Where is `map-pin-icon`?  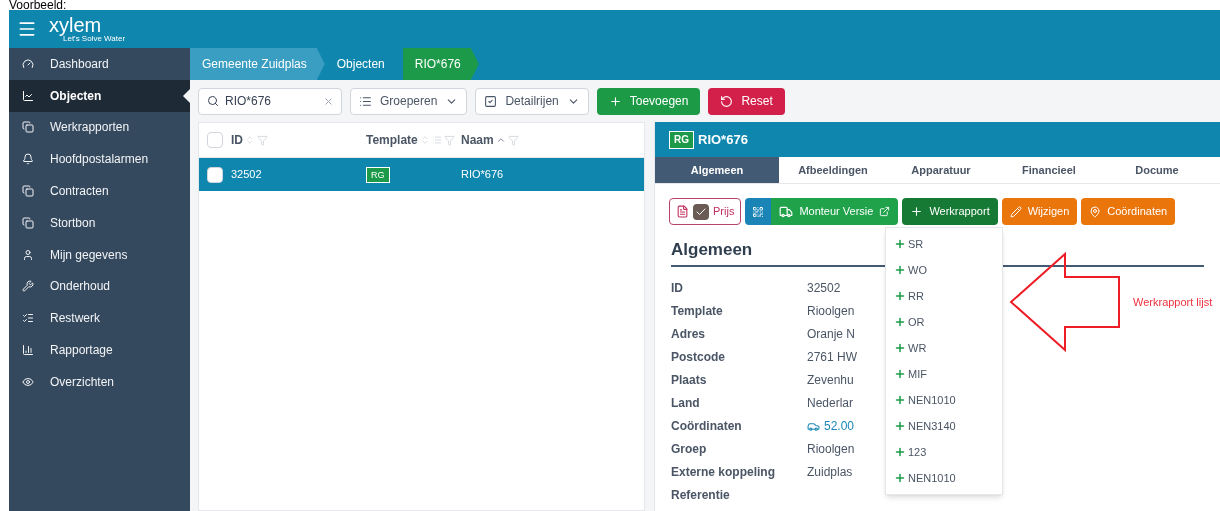 map-pin-icon is located at coordinates (1095, 211).